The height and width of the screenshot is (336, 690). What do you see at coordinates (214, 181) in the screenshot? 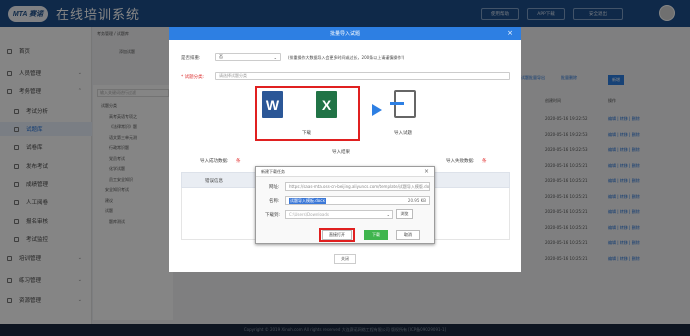
I see `error-header: 错误信息` at bounding box center [214, 181].